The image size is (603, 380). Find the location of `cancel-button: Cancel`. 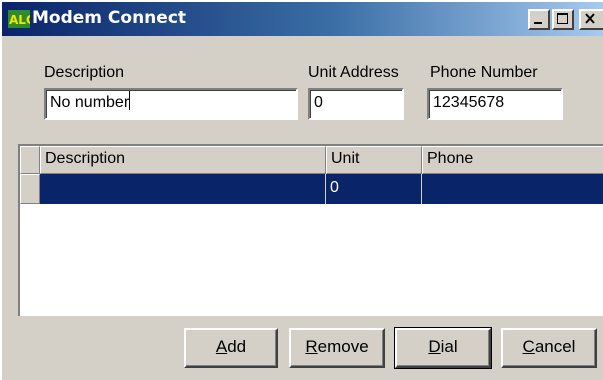

cancel-button: Cancel is located at coordinates (549, 348).